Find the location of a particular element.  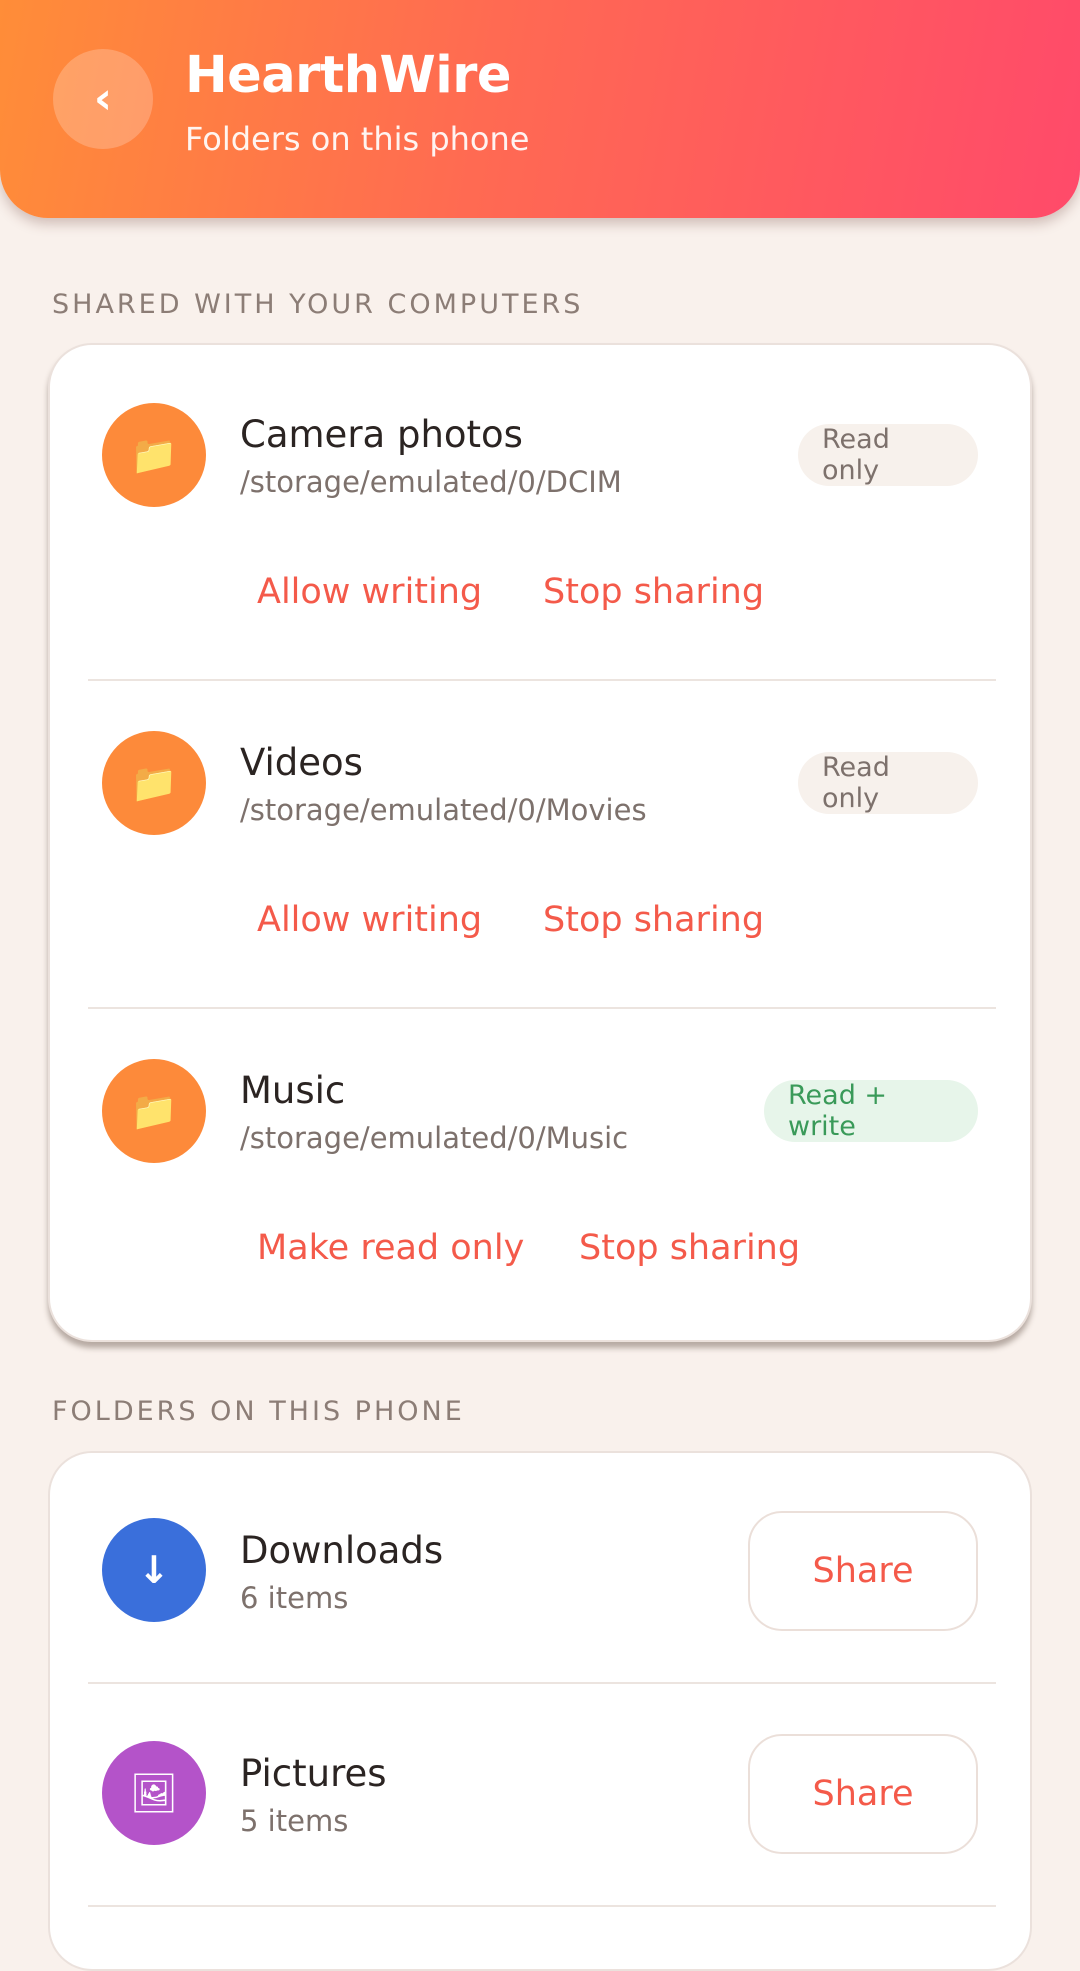

chevron-left-icon: ‹ is located at coordinates (103, 98).